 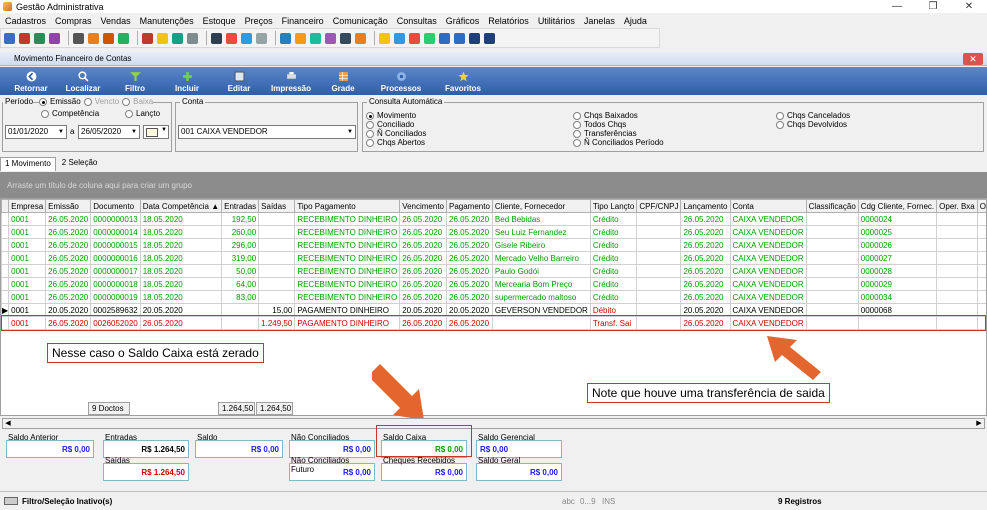 What do you see at coordinates (508, 21) in the screenshot?
I see `menu-relatorios: Relatórios` at bounding box center [508, 21].